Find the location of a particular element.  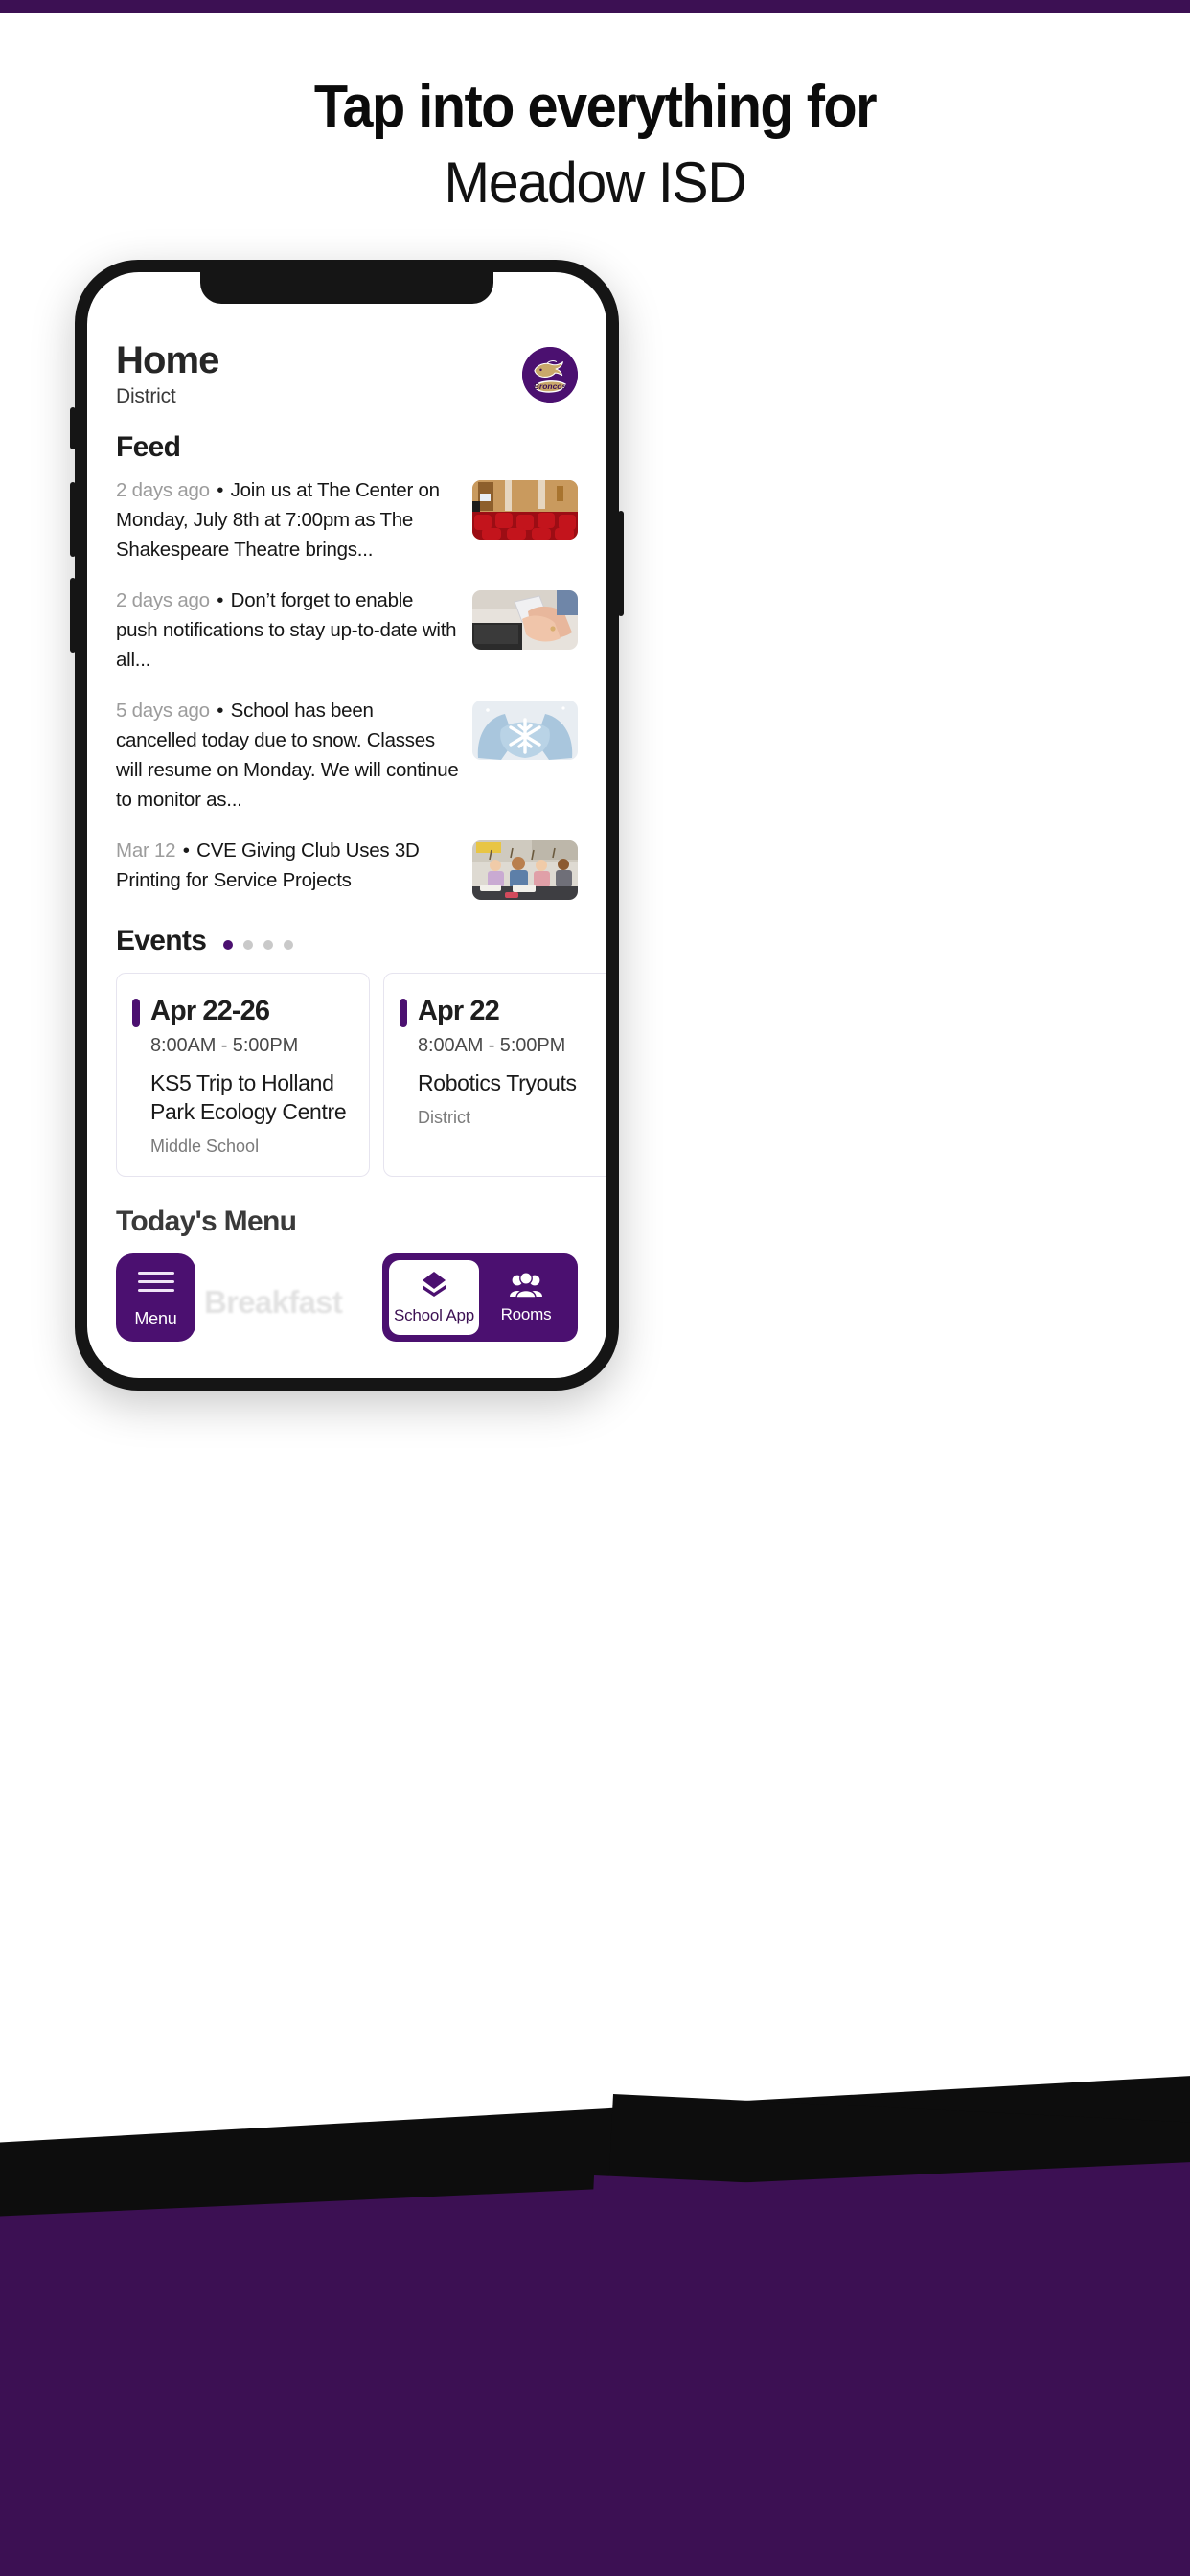

events-heading: Events is located at coordinates (162, 940).